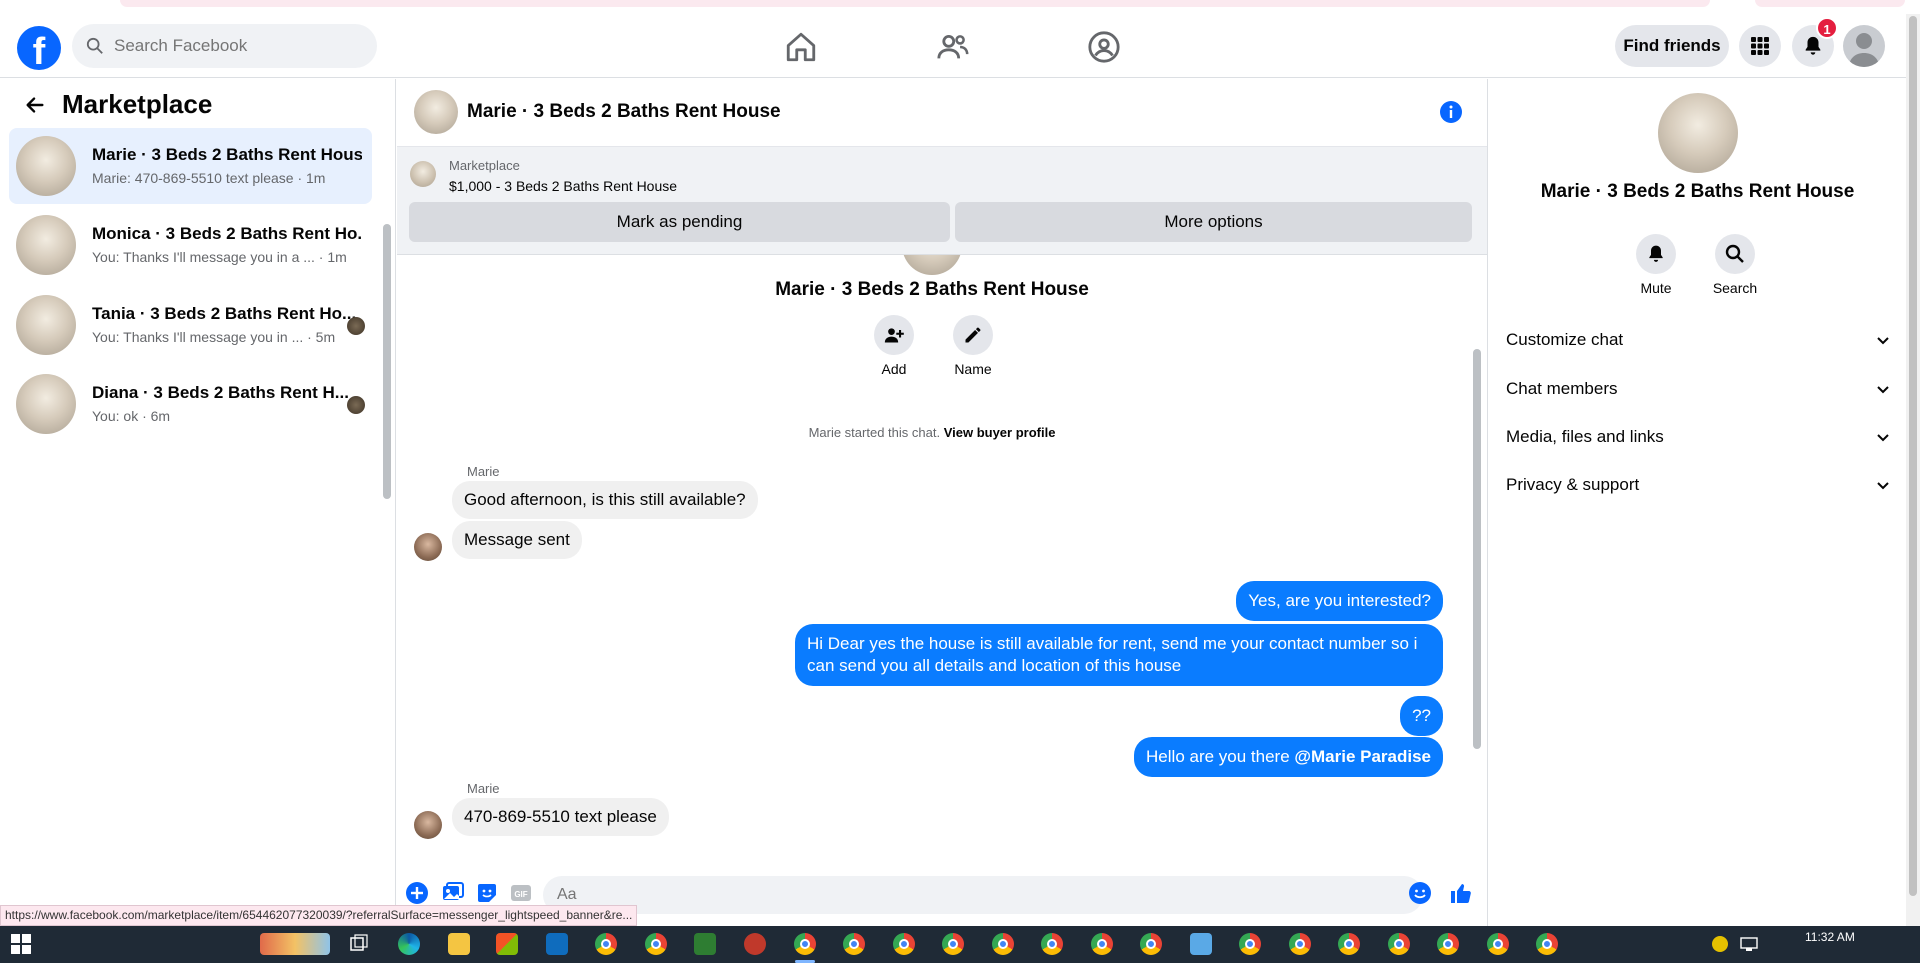  I want to click on facebook-logo-icon: f, so click(39, 48).